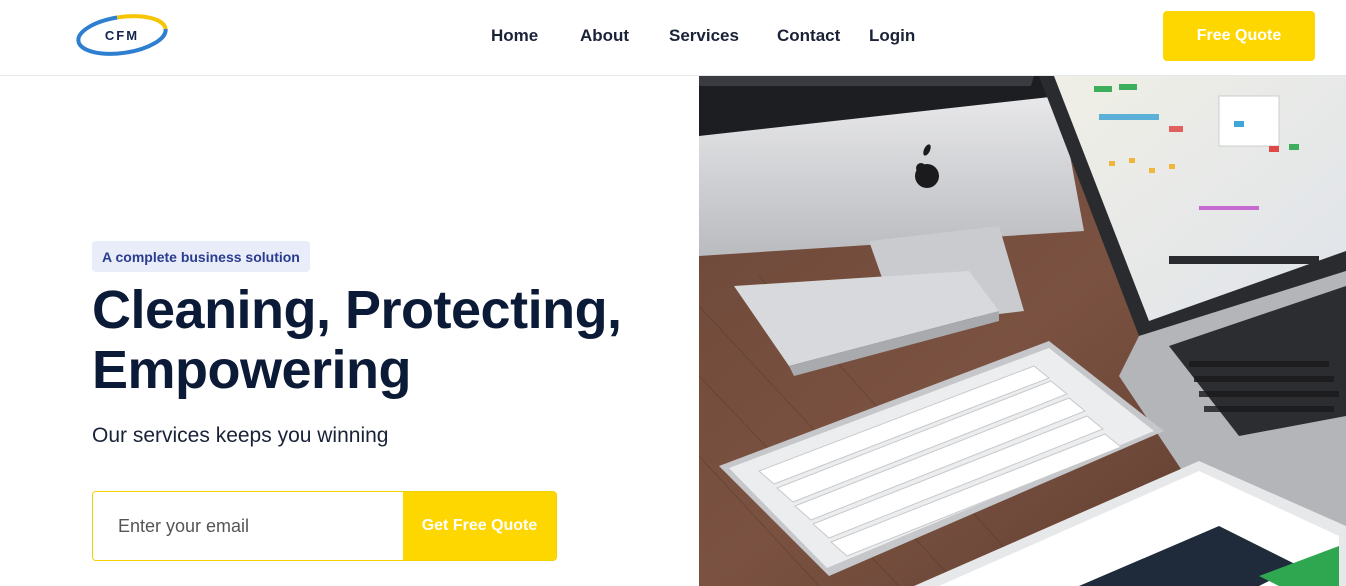 Image resolution: width=1346 pixels, height=586 pixels. I want to click on nav-contact: Contact, so click(808, 36).